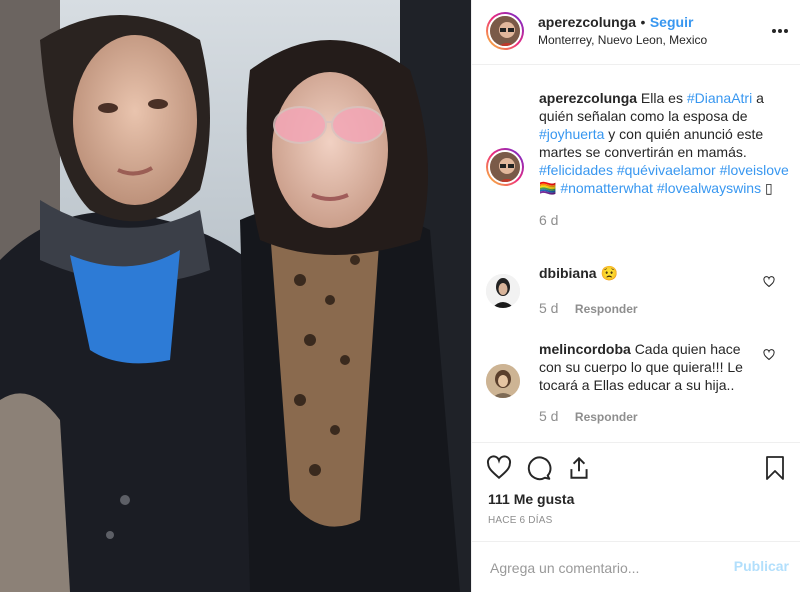 This screenshot has height=593, width=800. Describe the element at coordinates (539, 468) in the screenshot. I see `comment-icon` at that location.